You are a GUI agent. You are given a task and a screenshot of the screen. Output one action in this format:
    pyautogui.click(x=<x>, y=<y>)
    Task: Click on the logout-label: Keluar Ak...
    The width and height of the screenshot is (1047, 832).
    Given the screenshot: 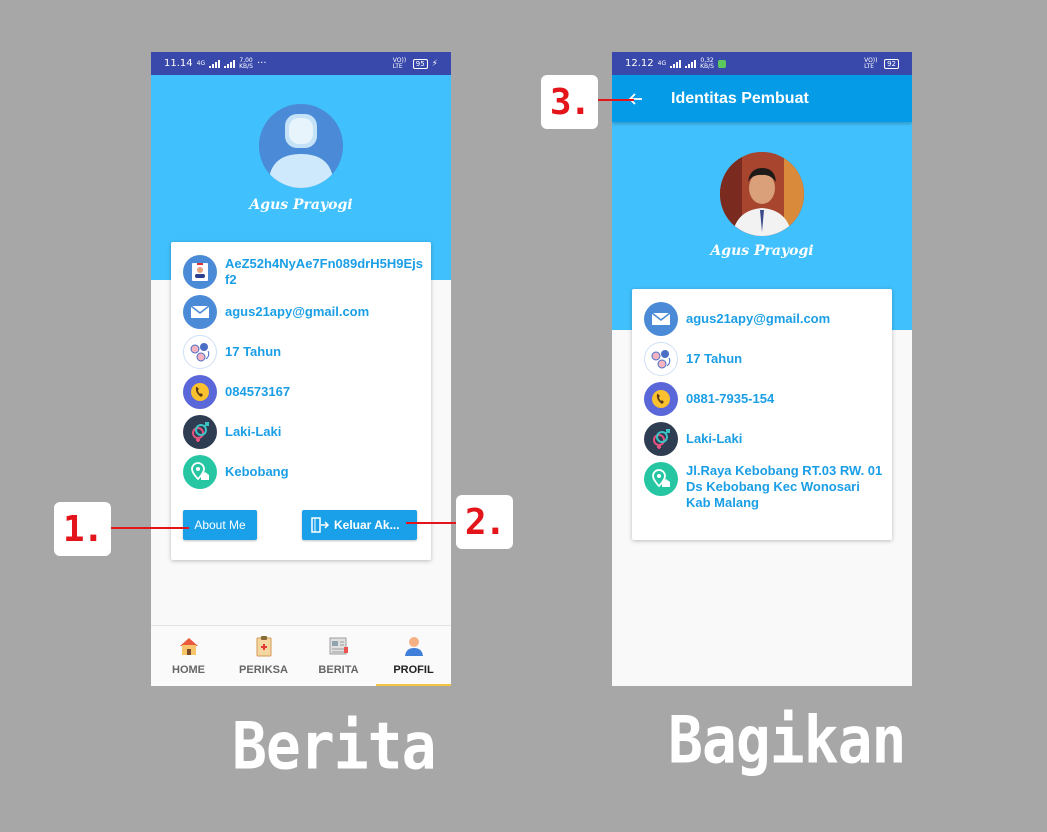 What is the action you would take?
    pyautogui.click(x=367, y=525)
    